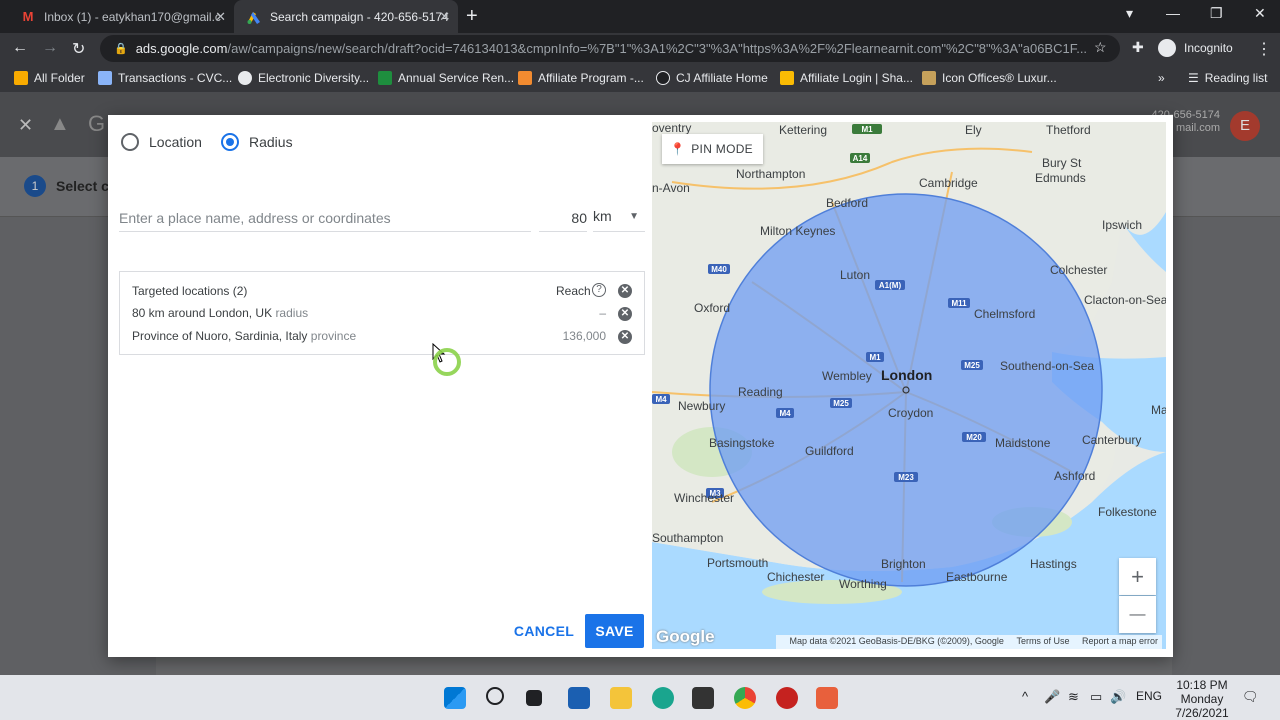 The width and height of the screenshot is (1280, 720). I want to click on svg-text: M20, so click(974, 437).